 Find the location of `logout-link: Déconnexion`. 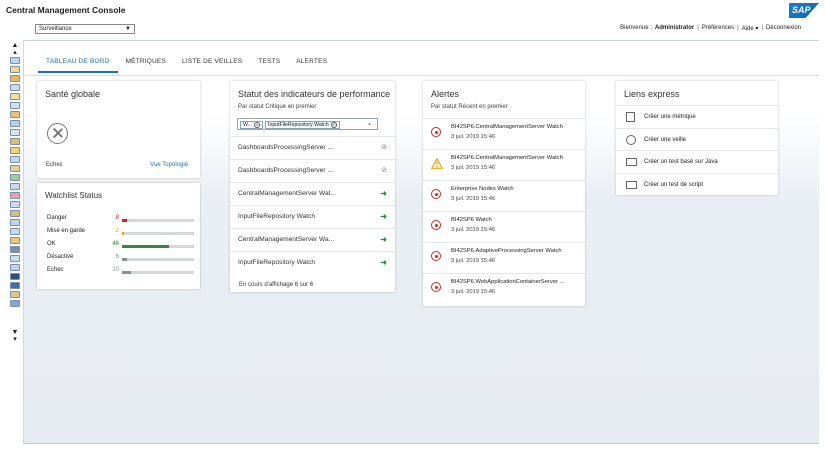

logout-link: Déconnexion is located at coordinates (783, 28).